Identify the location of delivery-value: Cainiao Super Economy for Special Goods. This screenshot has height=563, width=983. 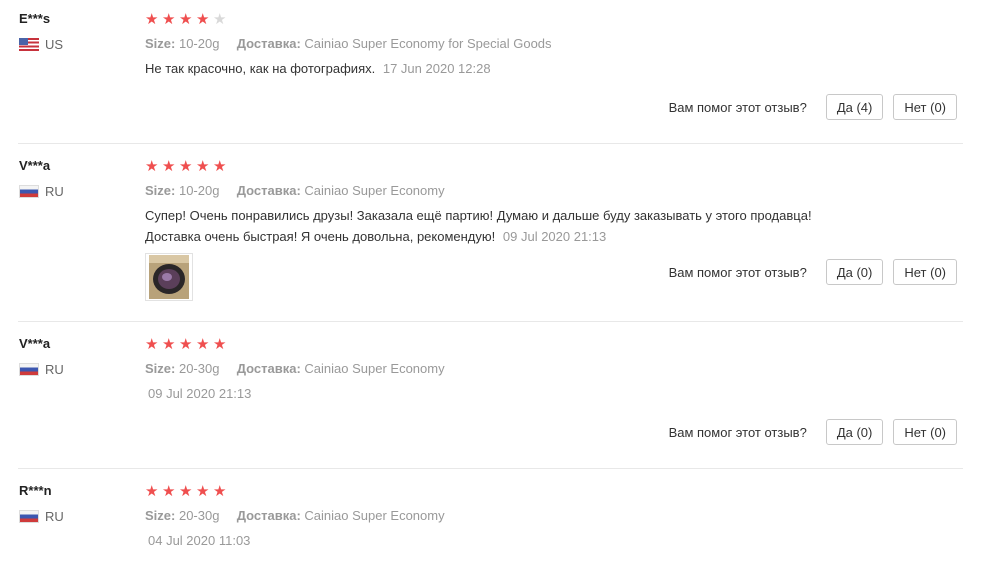
(428, 43).